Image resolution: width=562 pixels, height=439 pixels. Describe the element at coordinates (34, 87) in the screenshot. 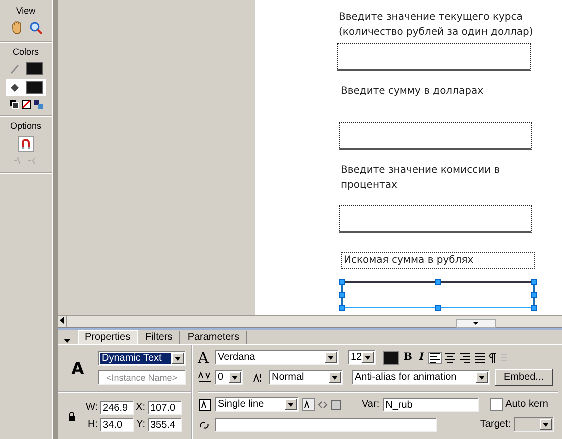

I see `fill-color-swatch` at that location.